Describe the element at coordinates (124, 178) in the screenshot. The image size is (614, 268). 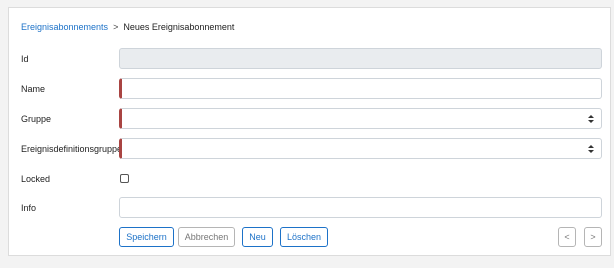
I see `locked-checkbox` at that location.